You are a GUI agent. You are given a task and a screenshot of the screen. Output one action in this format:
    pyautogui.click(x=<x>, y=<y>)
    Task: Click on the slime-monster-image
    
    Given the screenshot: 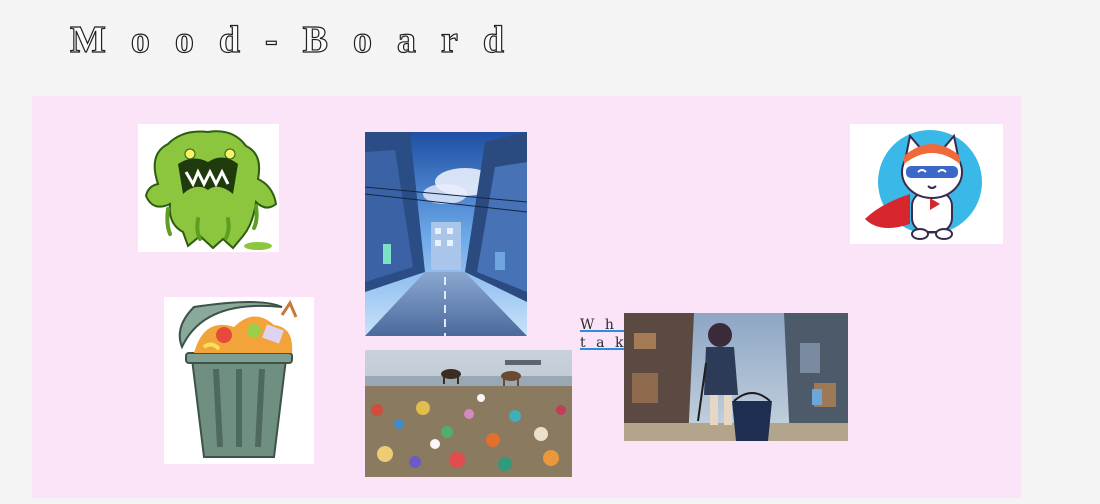 What is the action you would take?
    pyautogui.click(x=208, y=188)
    